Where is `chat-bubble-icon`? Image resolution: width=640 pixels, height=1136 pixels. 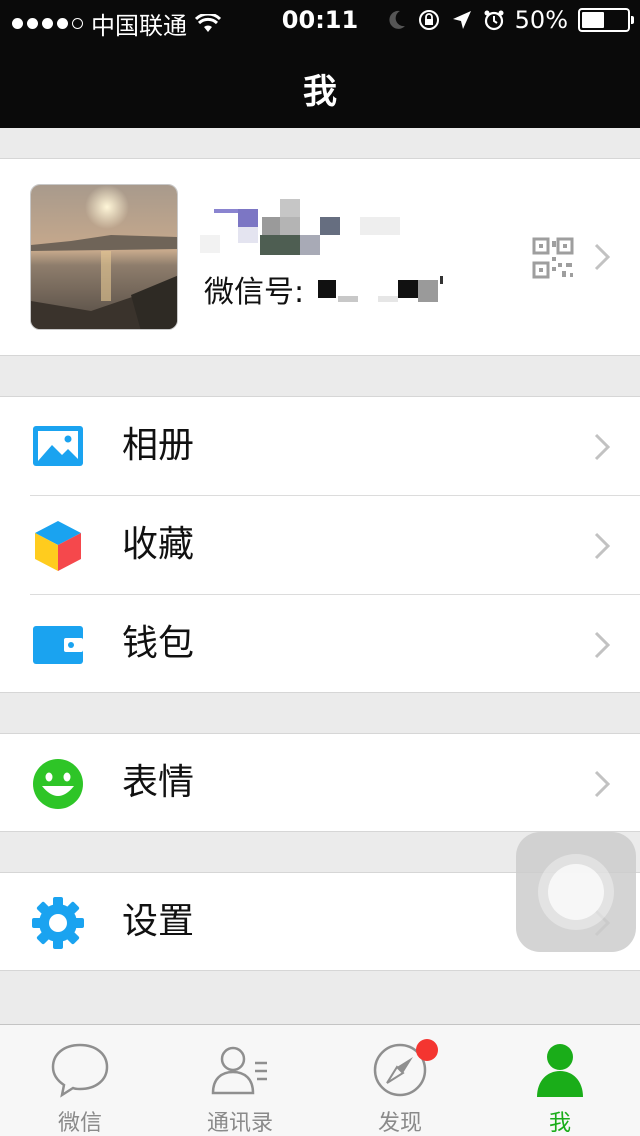
chat-bubble-icon is located at coordinates (80, 1070).